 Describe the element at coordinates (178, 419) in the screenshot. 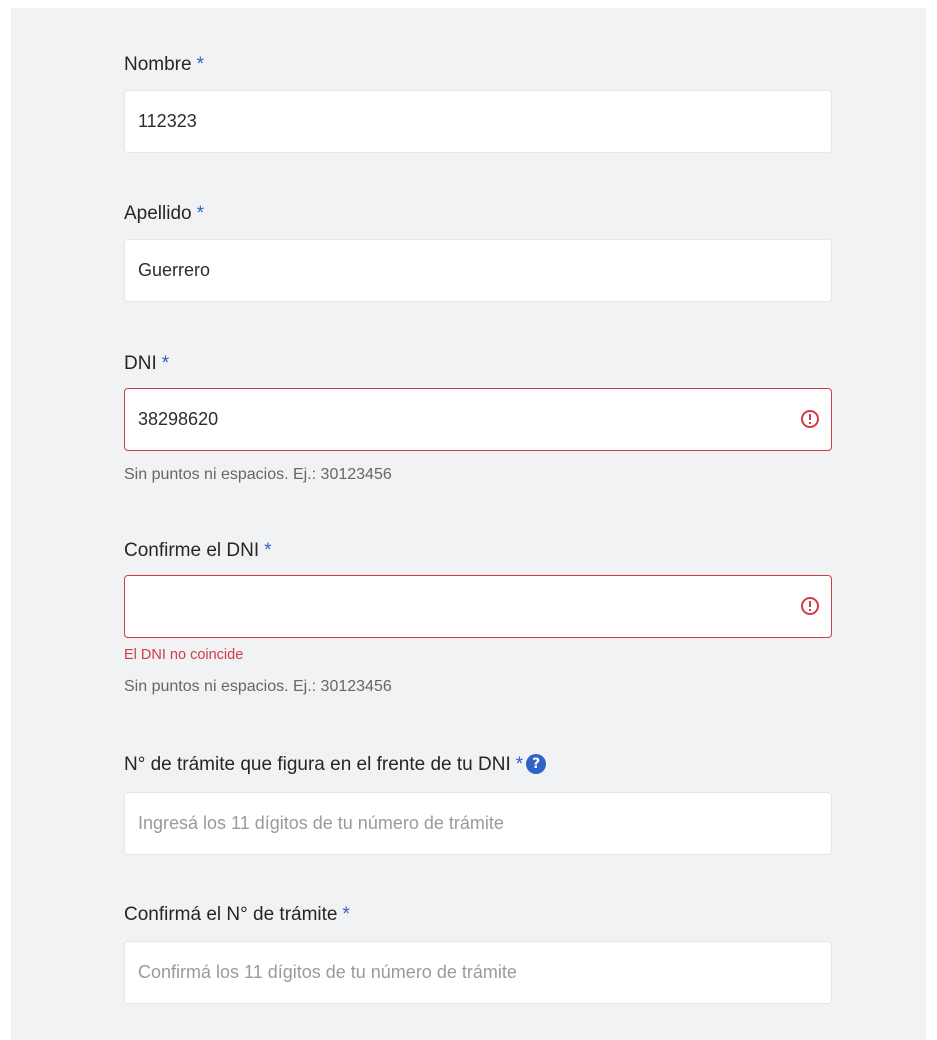

I see `dni-input-value: 38298620` at that location.